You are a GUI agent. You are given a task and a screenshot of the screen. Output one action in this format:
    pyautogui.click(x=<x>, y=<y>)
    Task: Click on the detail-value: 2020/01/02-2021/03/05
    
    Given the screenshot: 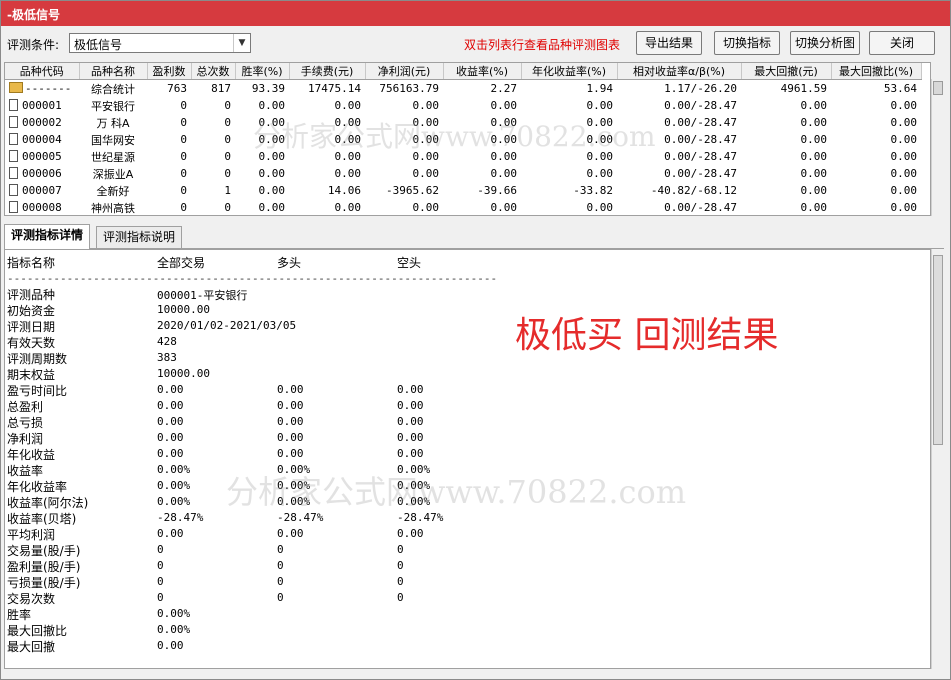 What is the action you would take?
    pyautogui.click(x=227, y=325)
    